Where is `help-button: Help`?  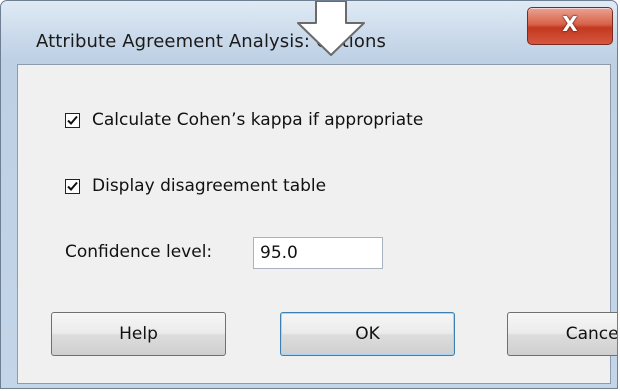 help-button: Help is located at coordinates (138, 334).